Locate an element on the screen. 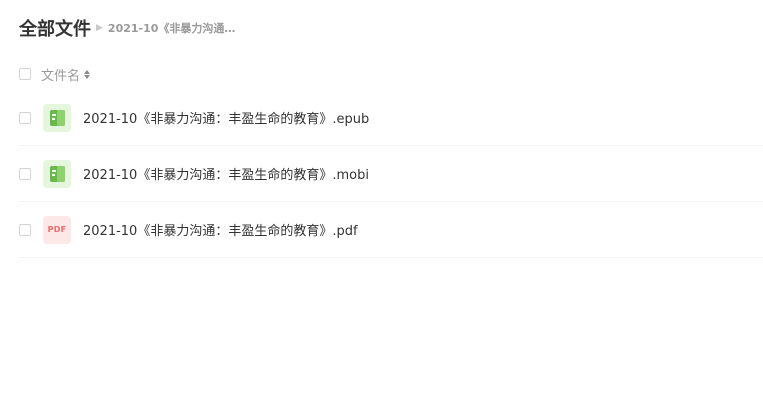  breadcrumb-root-all-files: 全部文件 is located at coordinates (55, 28).